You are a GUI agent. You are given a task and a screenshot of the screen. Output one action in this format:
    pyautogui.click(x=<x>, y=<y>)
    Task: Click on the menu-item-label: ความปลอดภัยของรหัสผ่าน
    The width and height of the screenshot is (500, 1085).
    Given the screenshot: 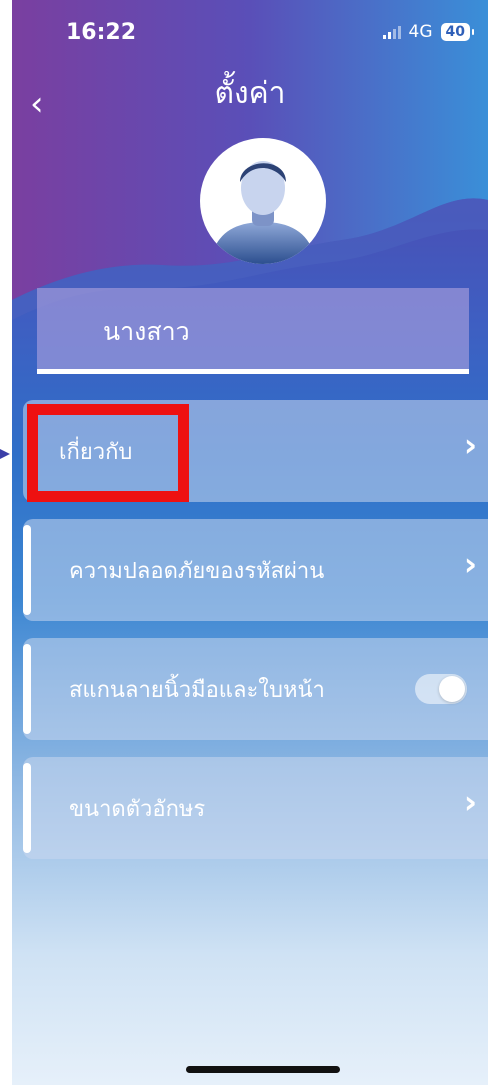 What is the action you would take?
    pyautogui.click(x=197, y=571)
    